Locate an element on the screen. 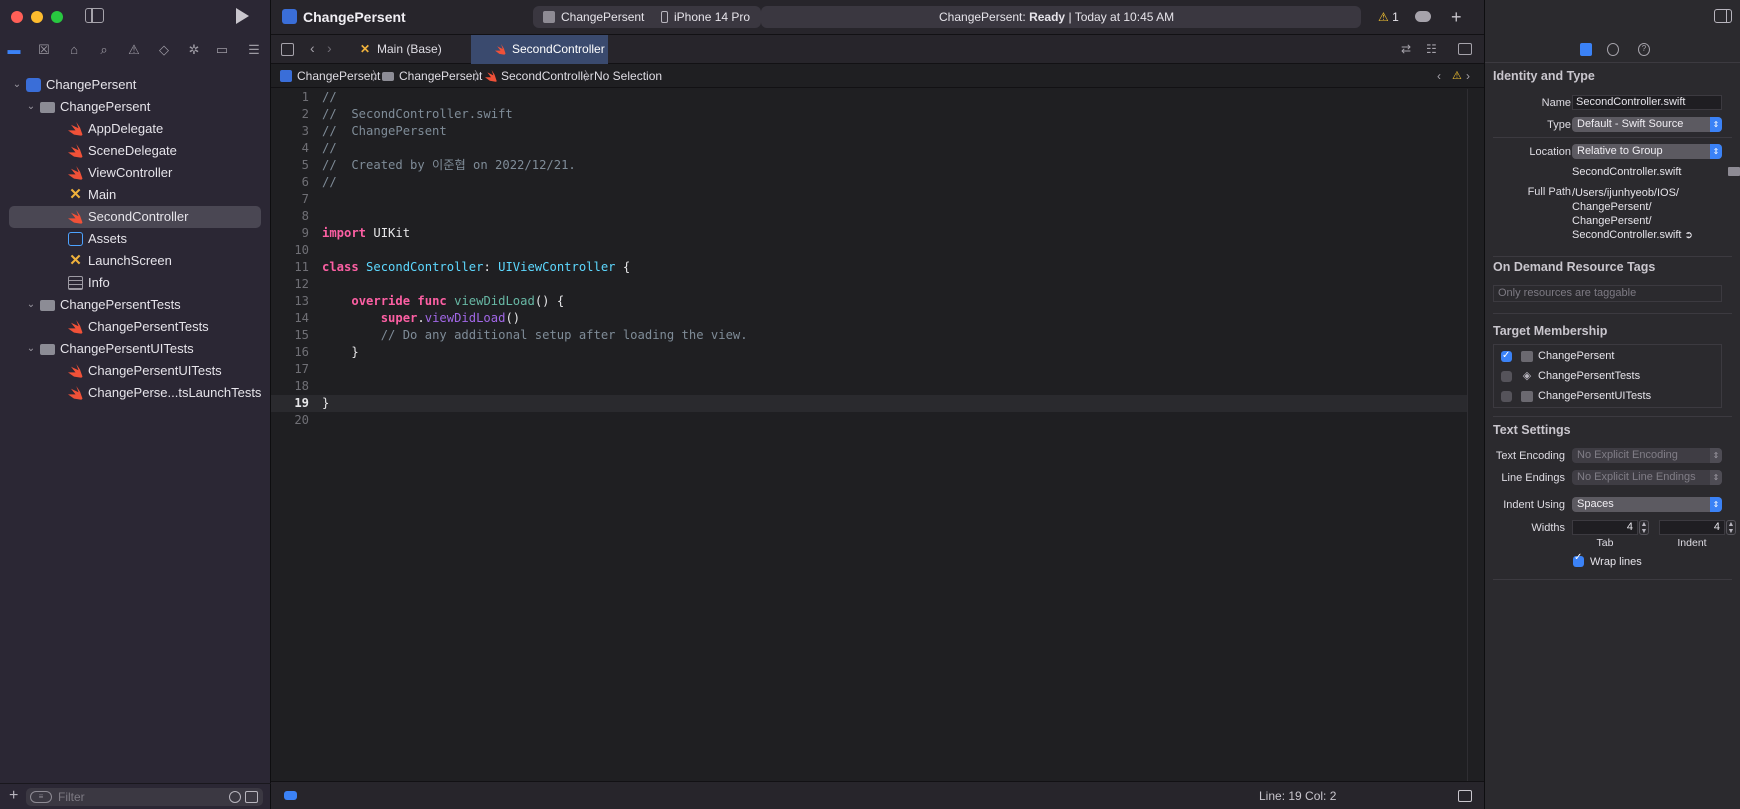 This screenshot has height=809, width=1740. scheme-selector: ChangePersent iPhone 14 Pro is located at coordinates (647, 17).